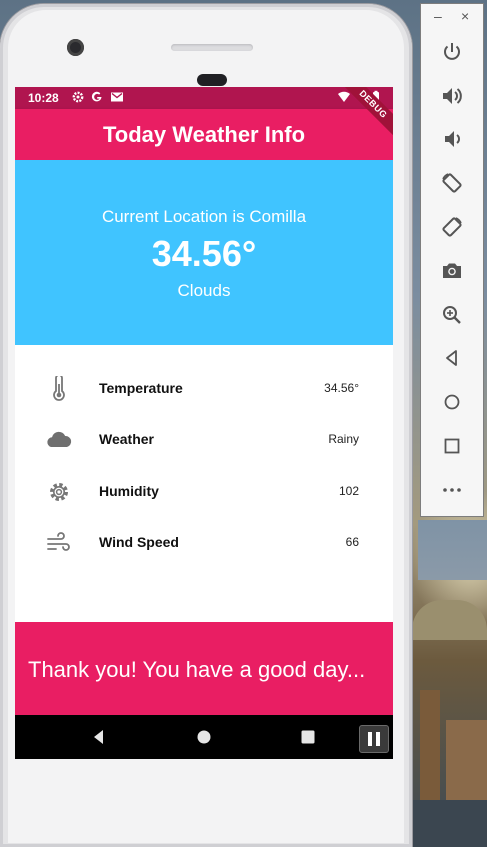  I want to click on status-time: 10:28, so click(43, 98).